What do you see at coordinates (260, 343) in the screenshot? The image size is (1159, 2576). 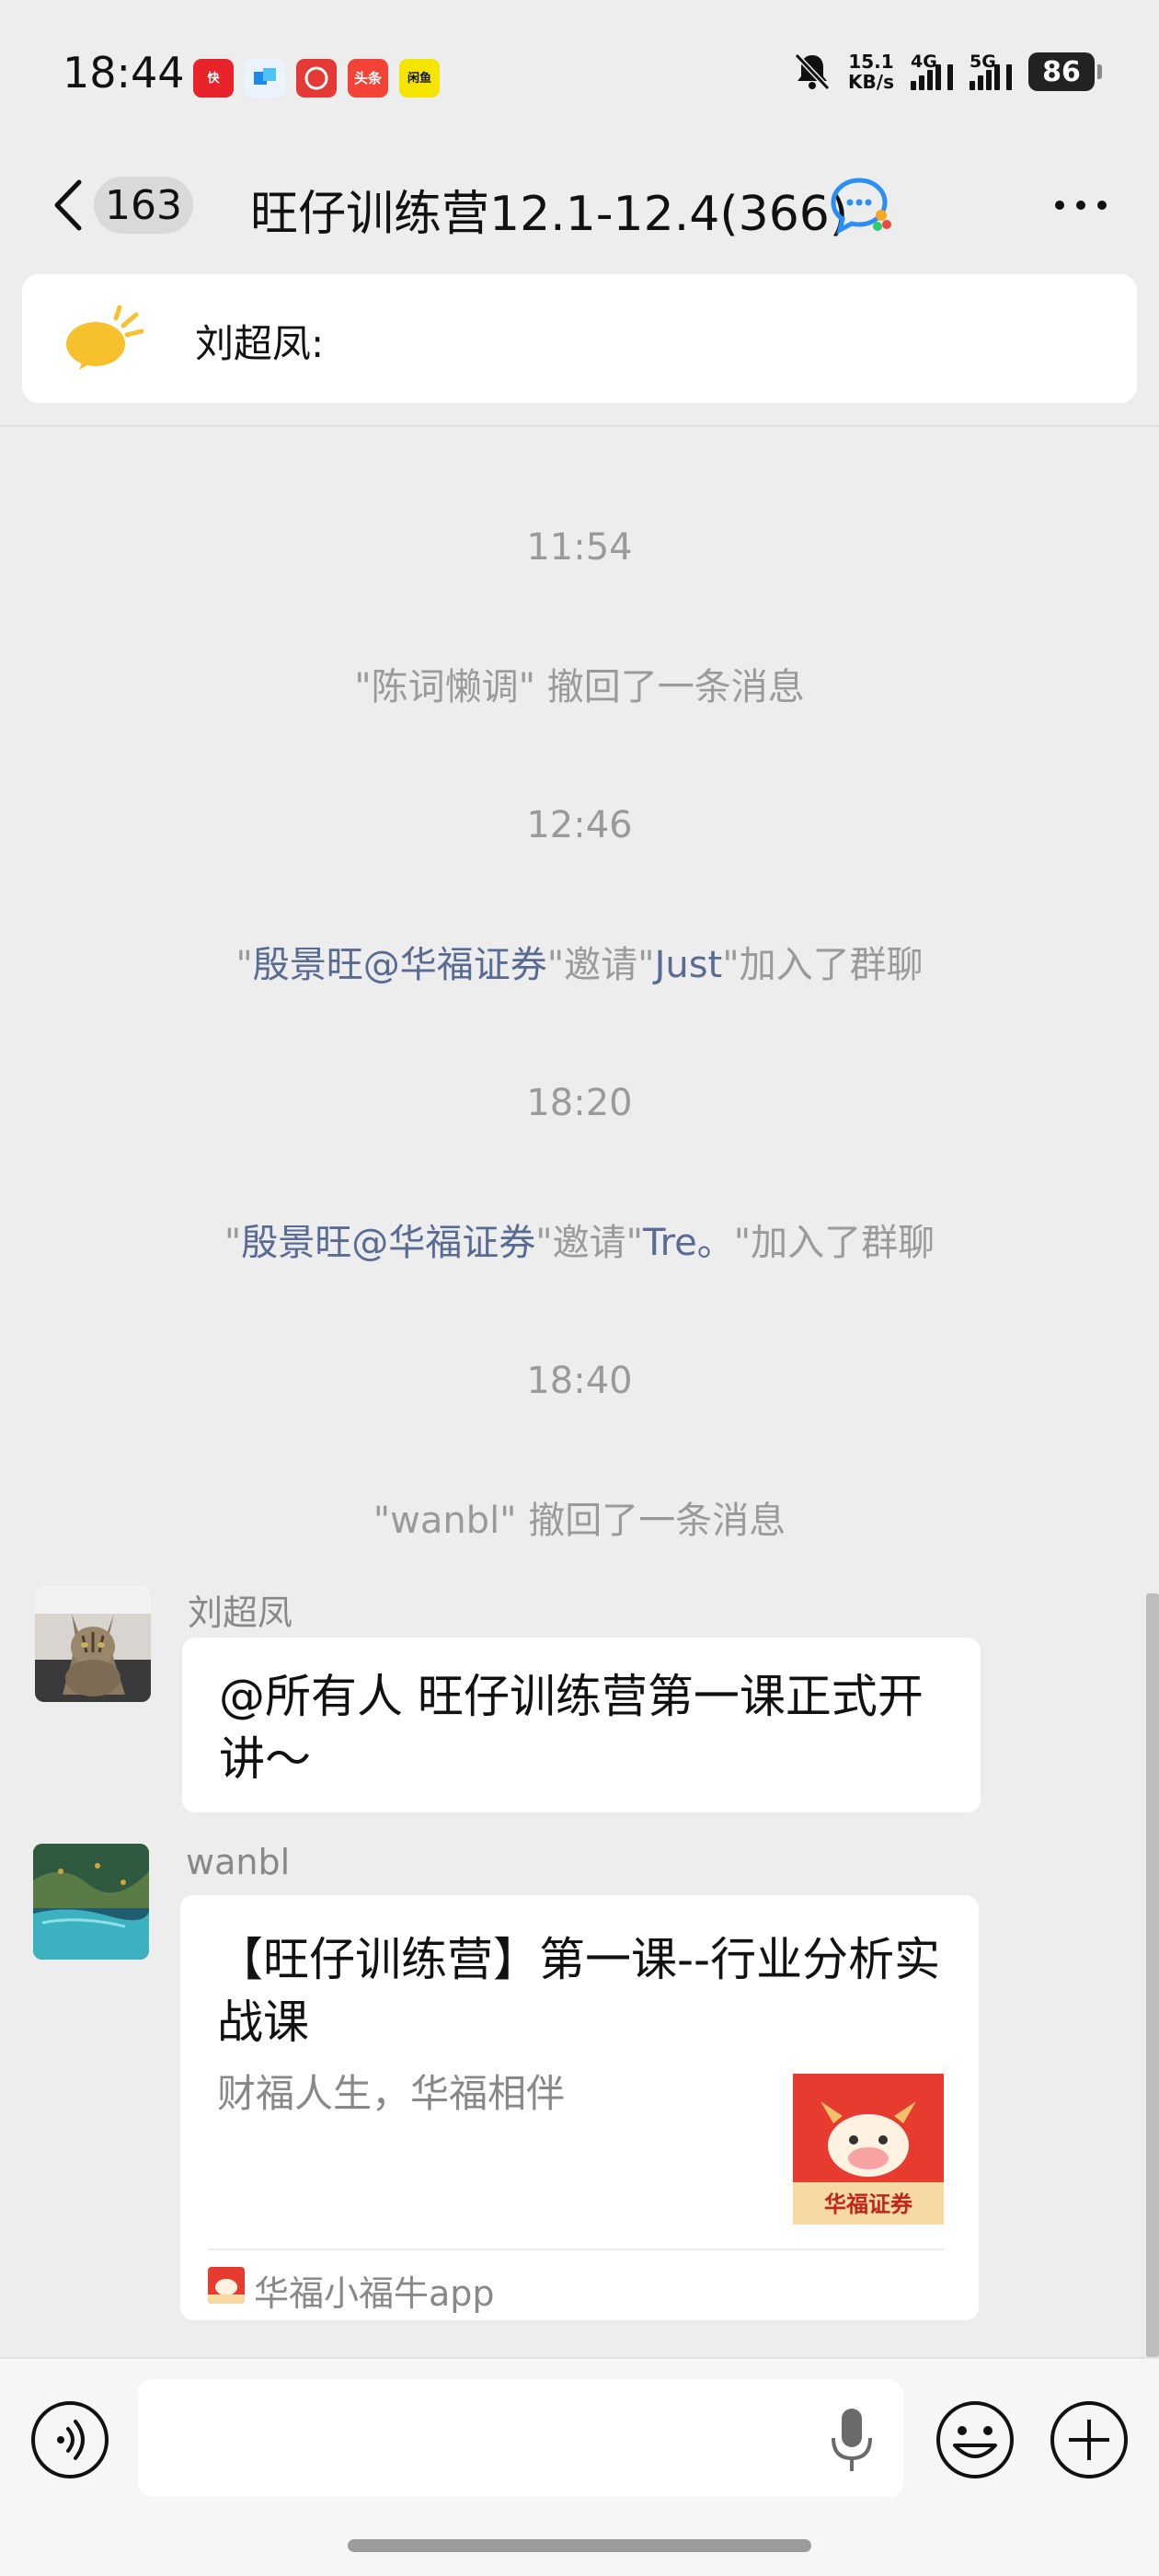 I see `pinned-sender: 刘超凤:` at bounding box center [260, 343].